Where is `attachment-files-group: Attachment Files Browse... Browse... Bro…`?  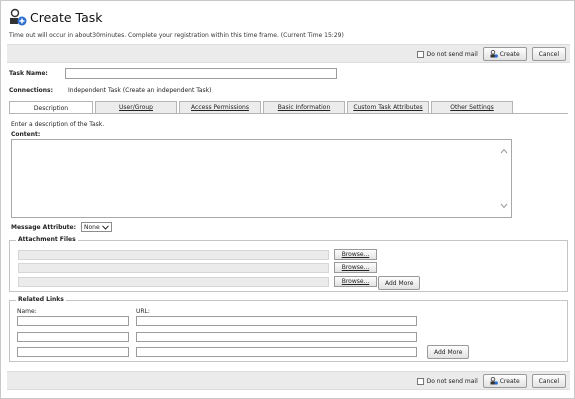
attachment-files-group: Attachment Files Browse... Browse... Bro… is located at coordinates (288, 264).